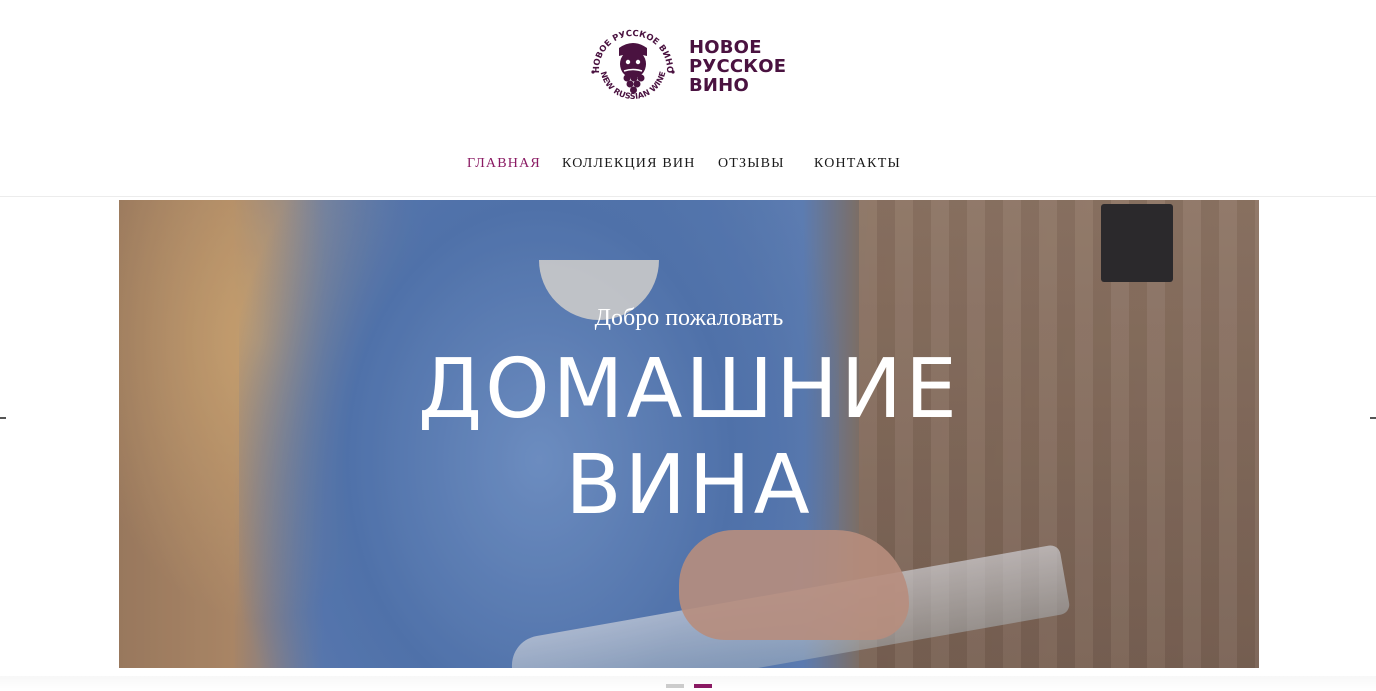 The width and height of the screenshot is (1376, 691). I want to click on brand-name-line-2: РУССКОЕ, so click(738, 66).